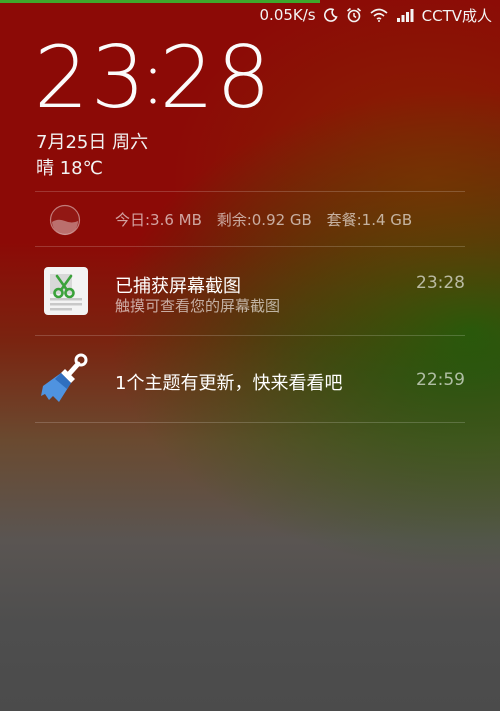  I want to click on status-bar: 0.05K/s CCTV成人, so click(376, 15).